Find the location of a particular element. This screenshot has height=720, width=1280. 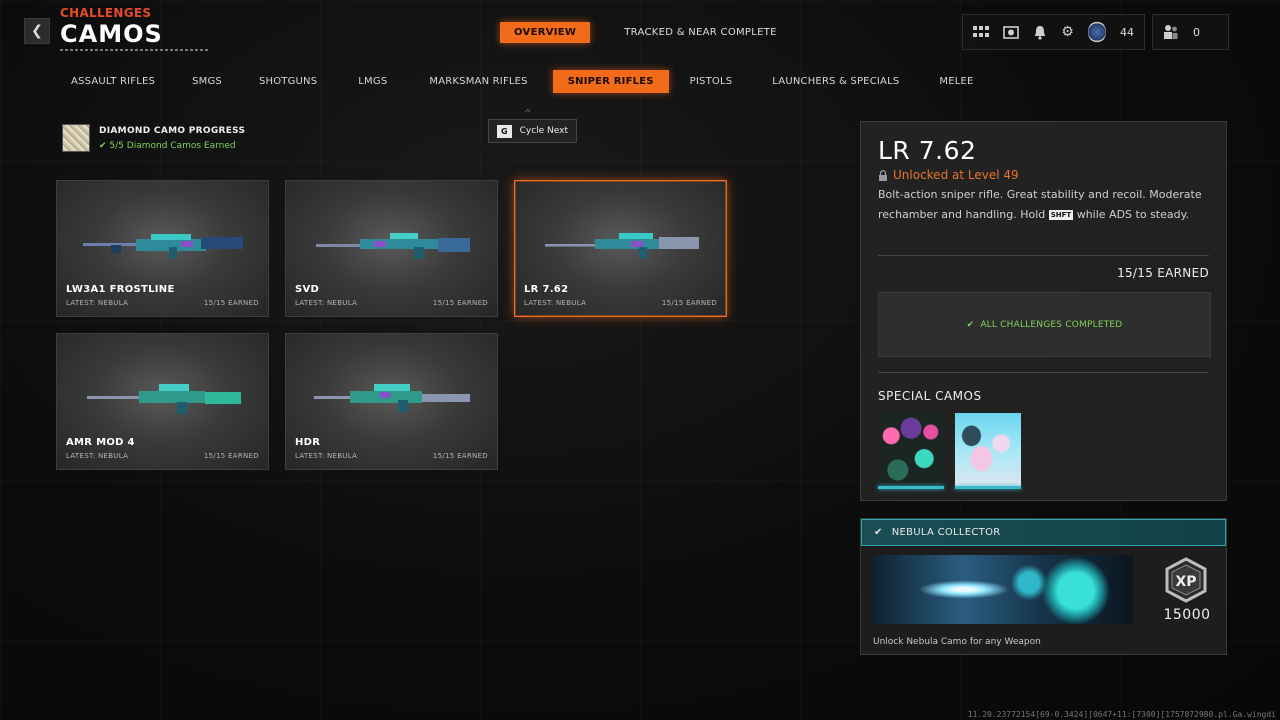

friends-count: 0 is located at coordinates (1196, 32).